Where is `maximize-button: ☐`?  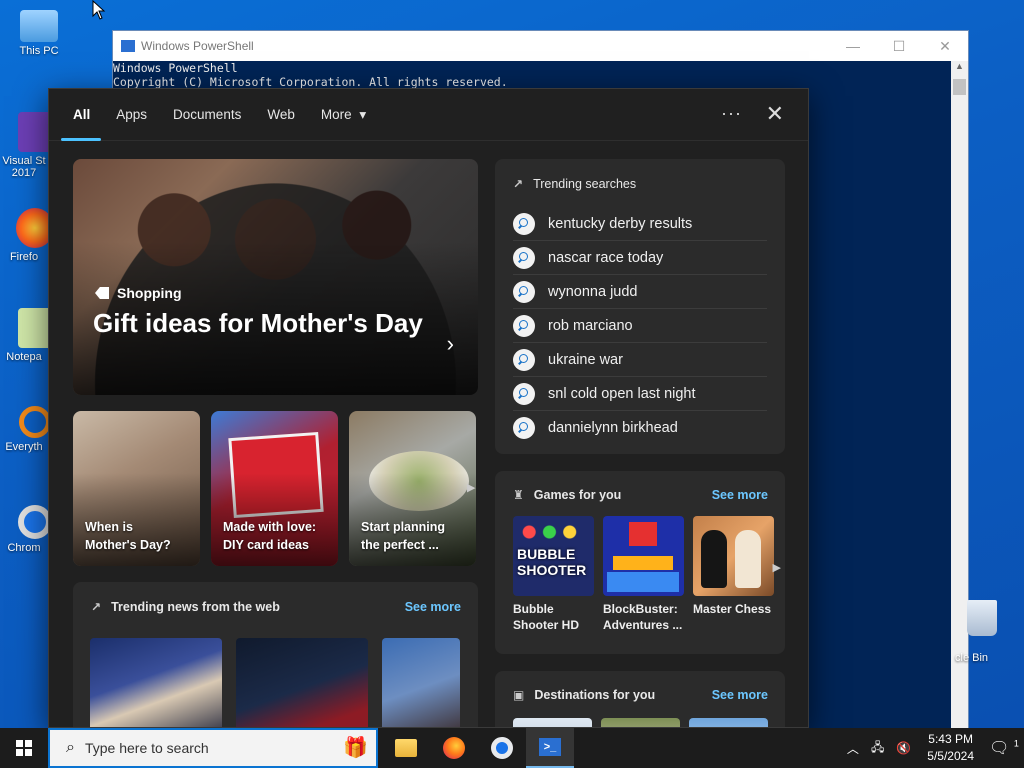
maximize-button: ☐ is located at coordinates (899, 46).